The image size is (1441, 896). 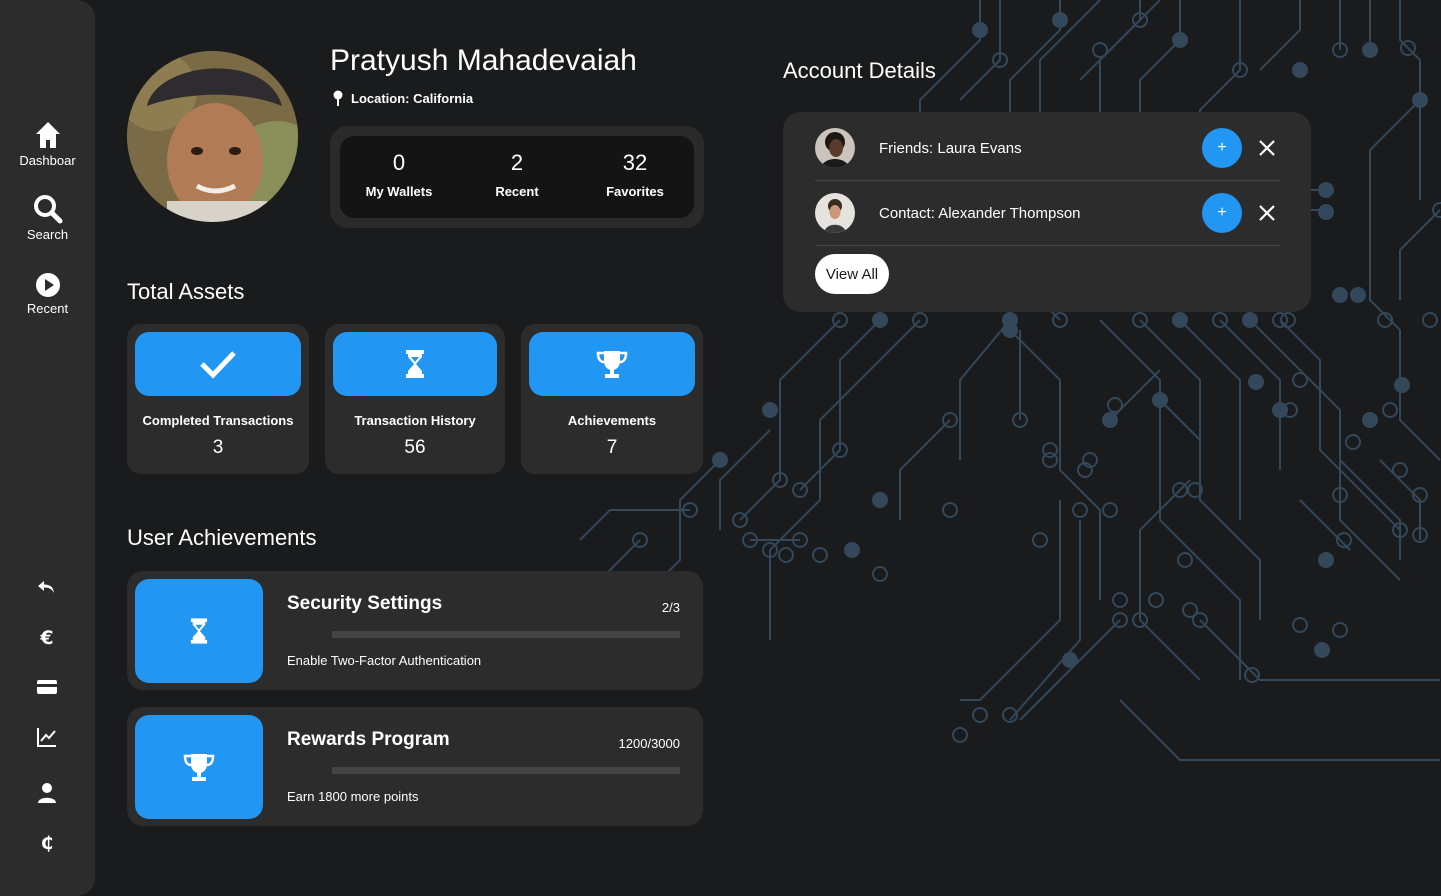 I want to click on asset-card-value: 56, so click(x=415, y=447).